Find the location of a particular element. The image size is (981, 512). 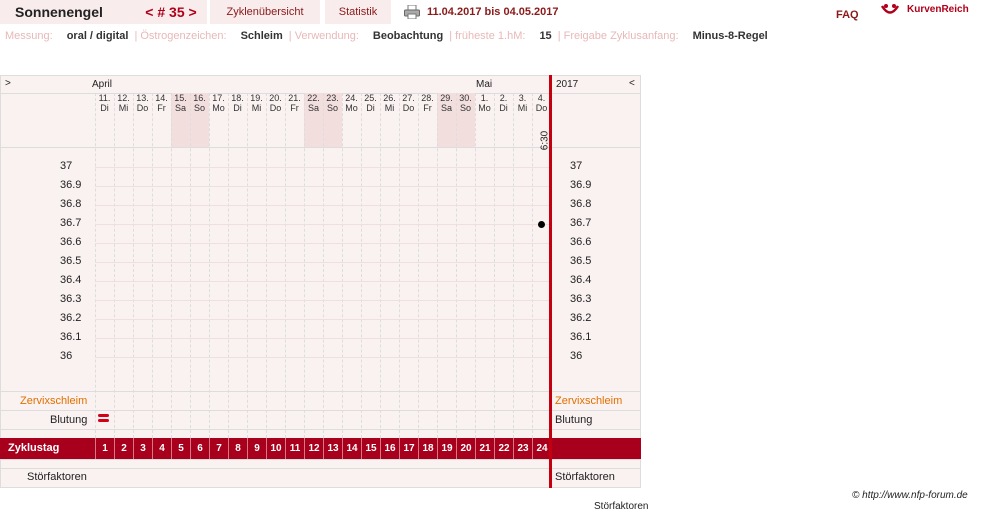

month-label-april: April is located at coordinates (102, 84).